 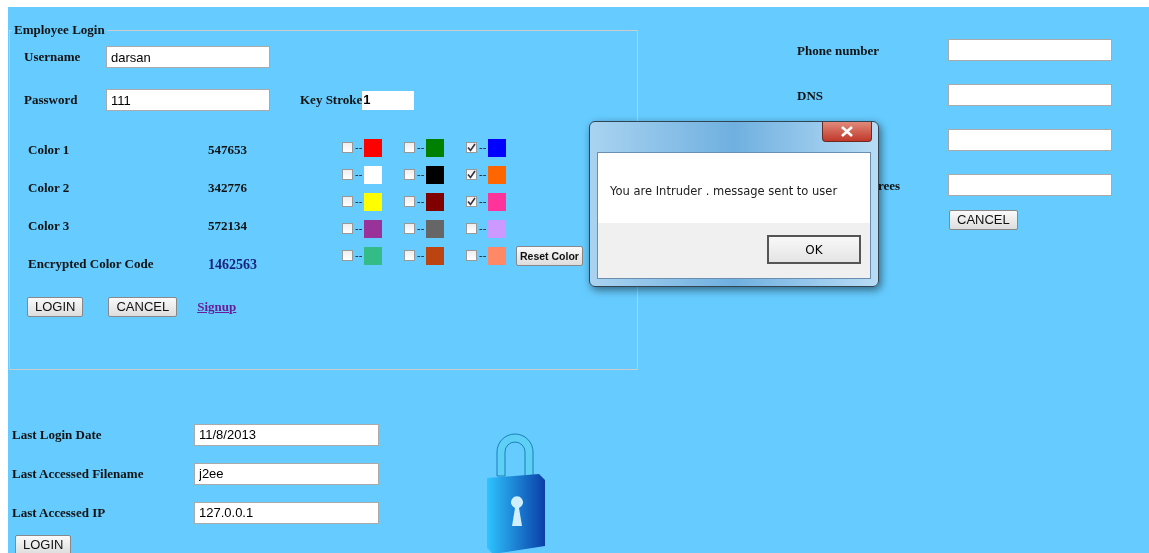 I want to click on reset-colors-button: Reset Color, so click(x=549, y=255).